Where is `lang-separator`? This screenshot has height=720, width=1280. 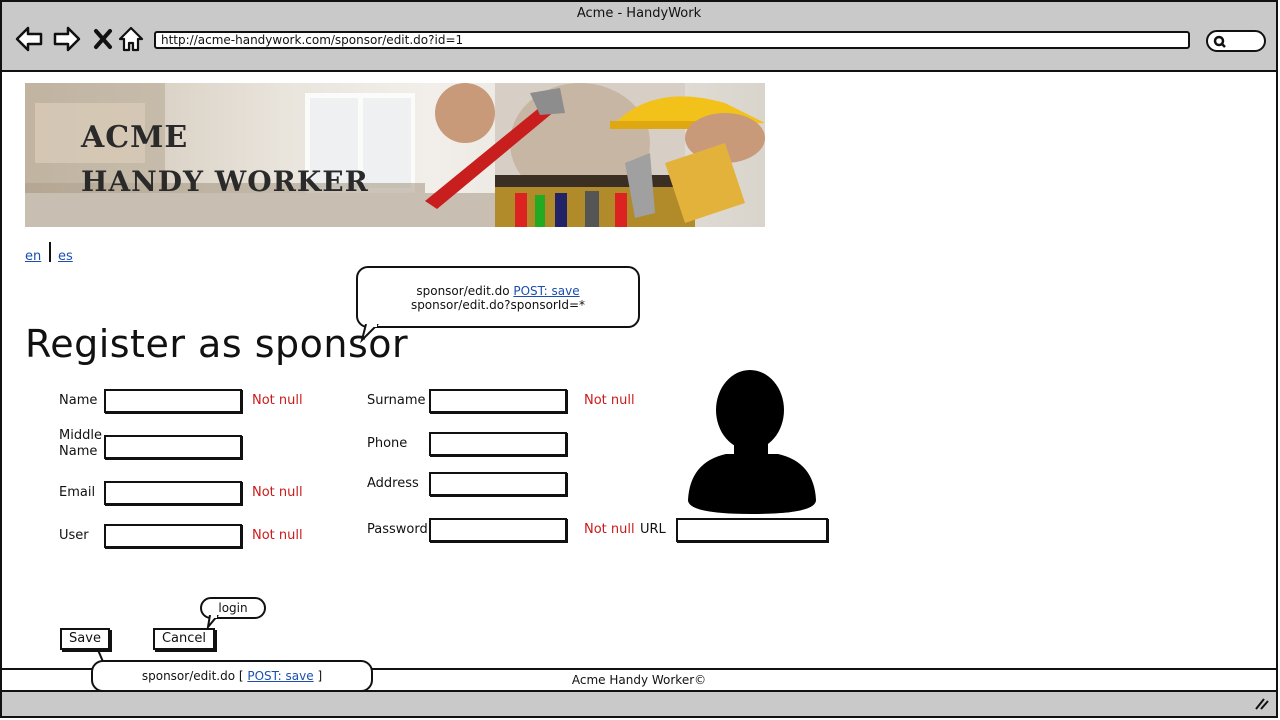
lang-separator is located at coordinates (50, 252).